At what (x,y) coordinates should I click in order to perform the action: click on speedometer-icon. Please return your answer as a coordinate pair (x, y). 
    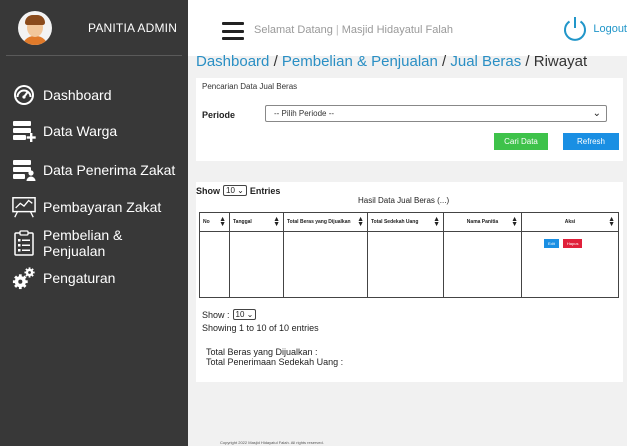
    Looking at the image, I should click on (24, 95).